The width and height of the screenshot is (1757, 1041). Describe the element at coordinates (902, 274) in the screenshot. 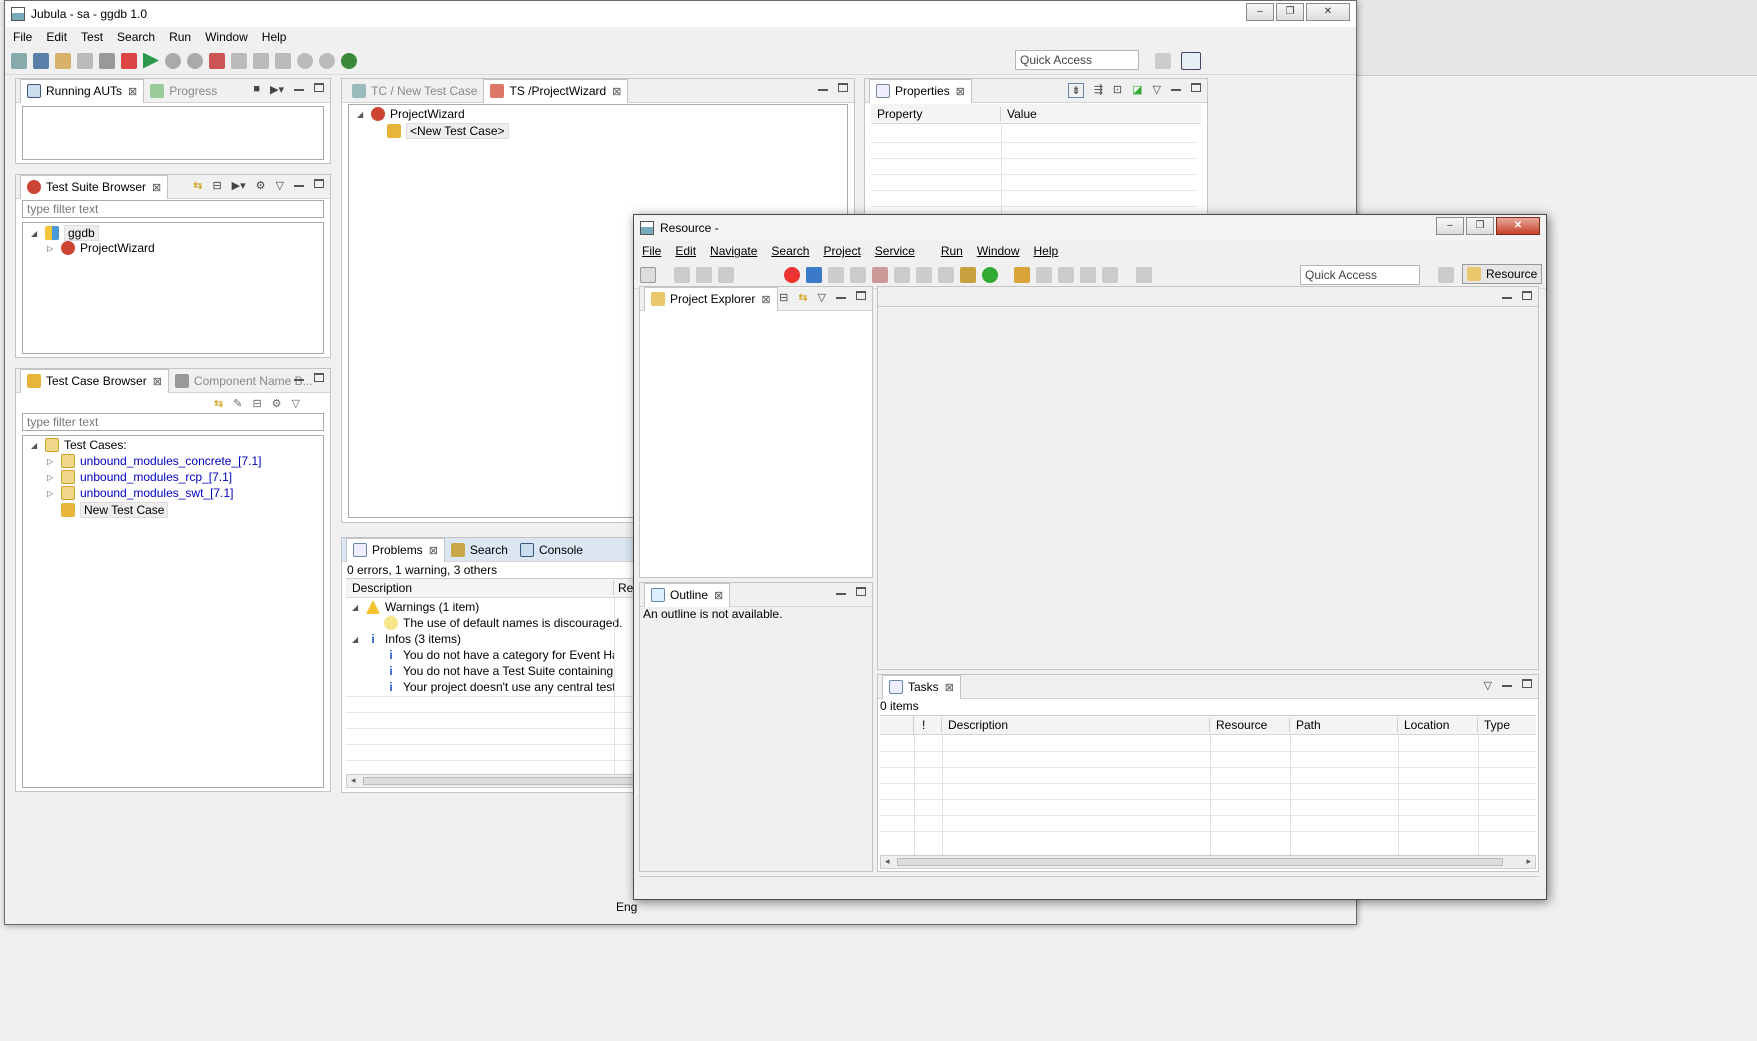

I see `step-into-icon` at that location.